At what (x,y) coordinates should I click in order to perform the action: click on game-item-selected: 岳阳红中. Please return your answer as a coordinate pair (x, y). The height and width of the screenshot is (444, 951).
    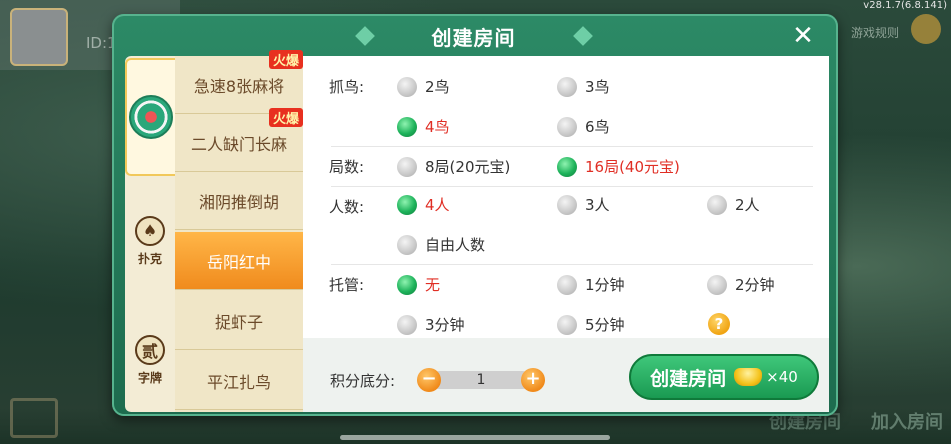
    Looking at the image, I should click on (239, 261).